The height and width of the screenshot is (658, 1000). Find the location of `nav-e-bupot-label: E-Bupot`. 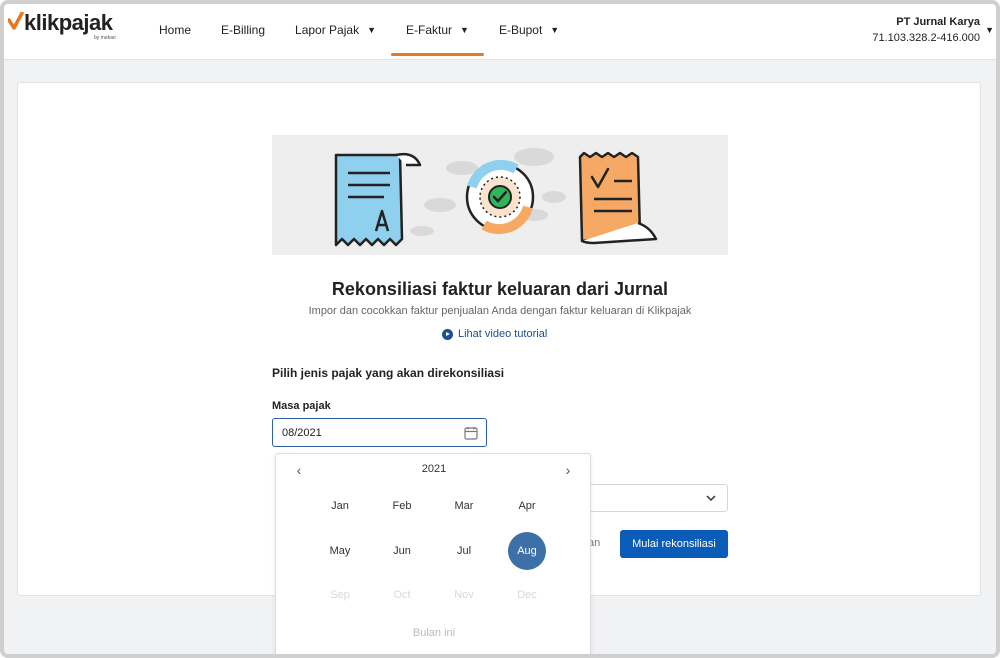

nav-e-bupot-label: E-Bupot is located at coordinates (520, 30).